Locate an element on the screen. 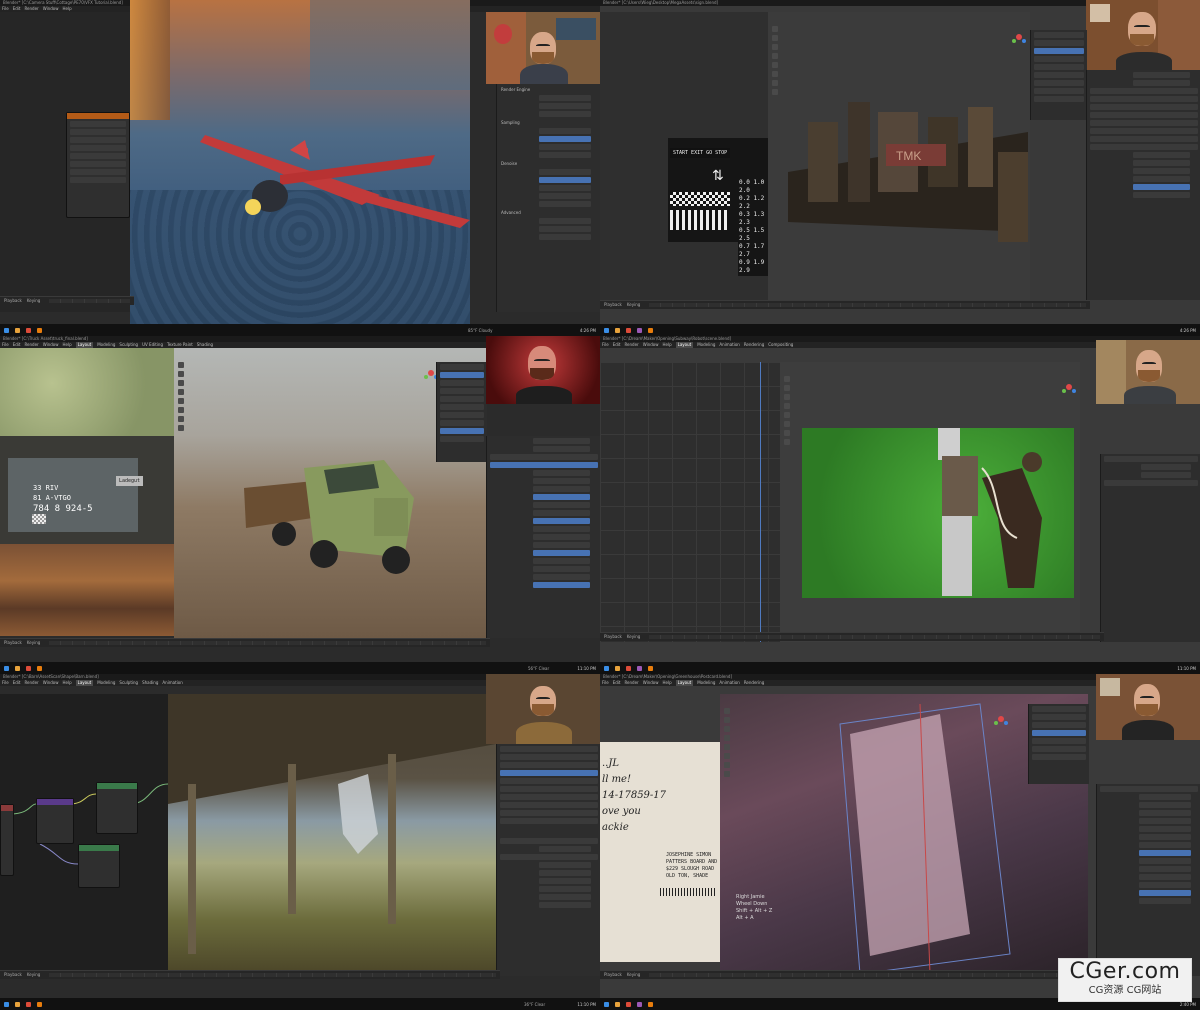 The width and height of the screenshot is (1200, 1010). tmk-sign: TMK is located at coordinates (908, 156).